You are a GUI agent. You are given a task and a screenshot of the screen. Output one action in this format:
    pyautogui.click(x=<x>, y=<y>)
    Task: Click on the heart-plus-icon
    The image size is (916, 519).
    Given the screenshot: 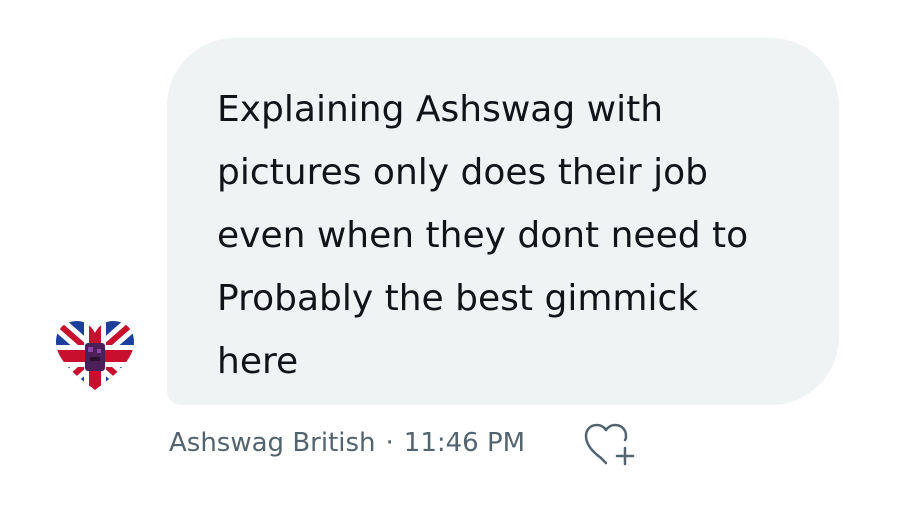 What is the action you would take?
    pyautogui.click(x=609, y=444)
    